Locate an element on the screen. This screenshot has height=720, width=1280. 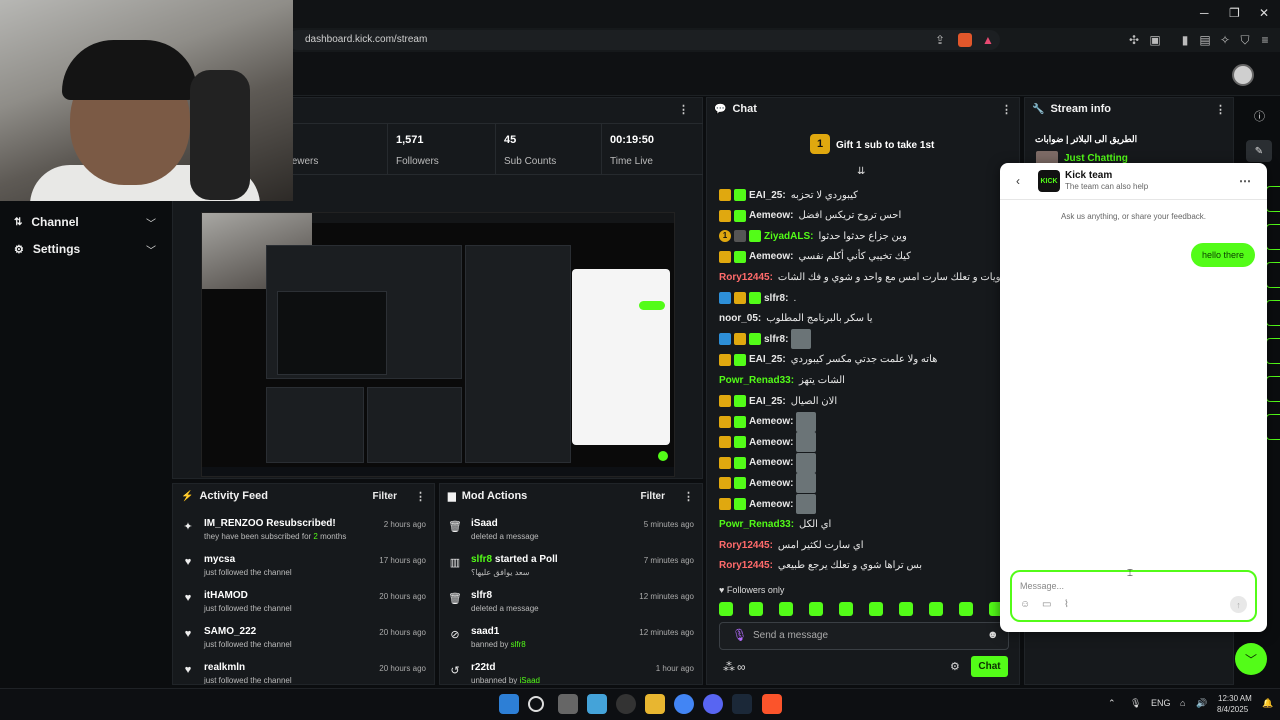
obs-icon is located at coordinates (626, 704).